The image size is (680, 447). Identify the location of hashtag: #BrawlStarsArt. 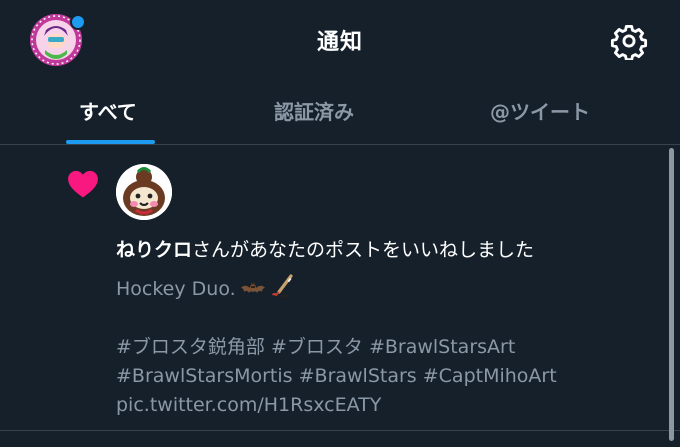
(442, 347).